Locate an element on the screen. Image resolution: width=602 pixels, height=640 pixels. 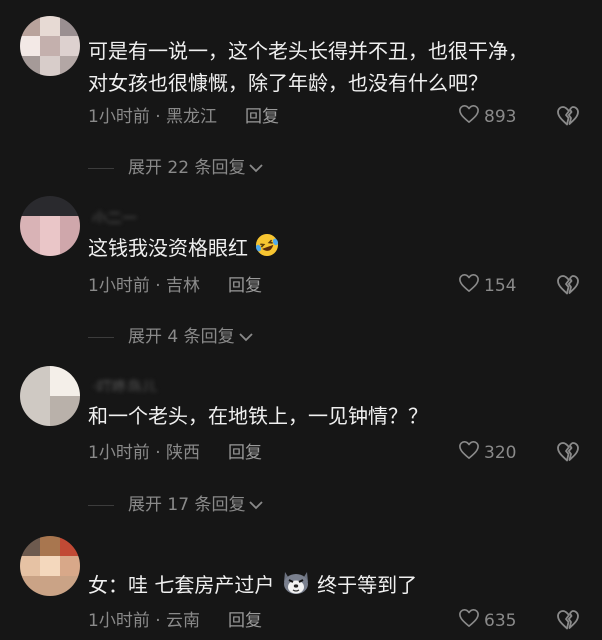
comment-meta: 1小时前 · 云南 回复 is located at coordinates (175, 621).